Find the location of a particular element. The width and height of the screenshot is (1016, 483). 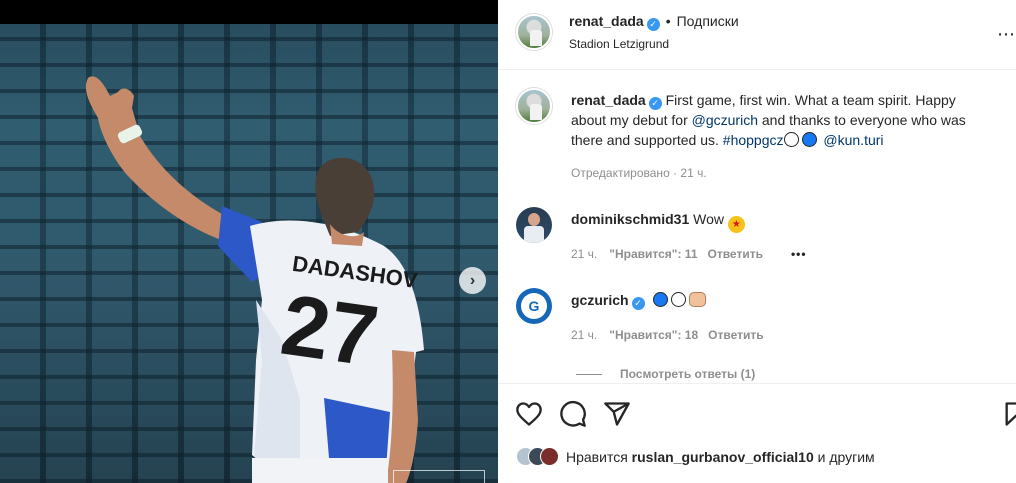

likes-suffix: и другим is located at coordinates (846, 457).